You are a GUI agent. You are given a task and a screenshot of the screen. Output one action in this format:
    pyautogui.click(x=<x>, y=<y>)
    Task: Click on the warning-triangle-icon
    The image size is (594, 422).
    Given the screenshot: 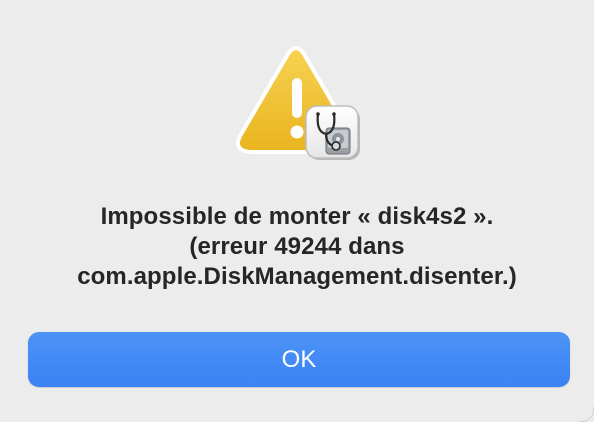 What is the action you would take?
    pyautogui.click(x=298, y=103)
    